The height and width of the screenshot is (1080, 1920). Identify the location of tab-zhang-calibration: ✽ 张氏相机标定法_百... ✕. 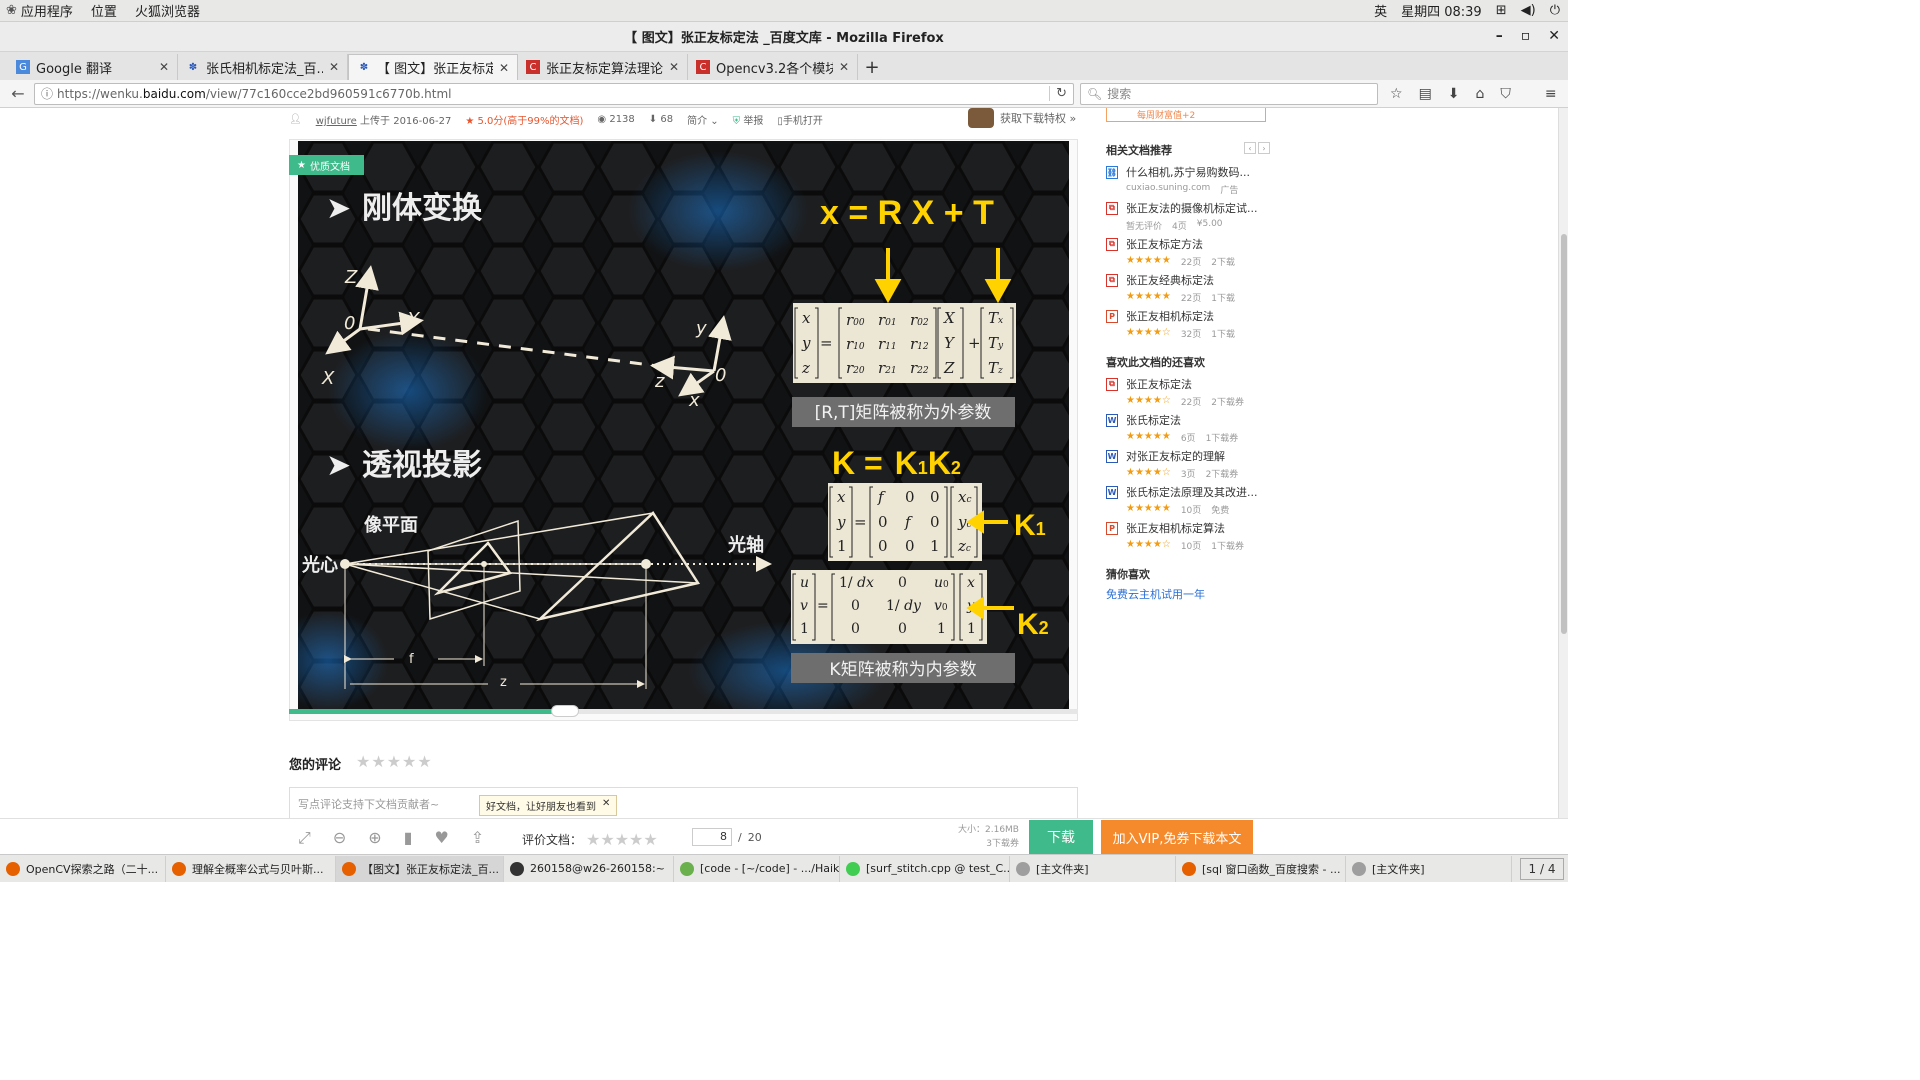
(263, 67).